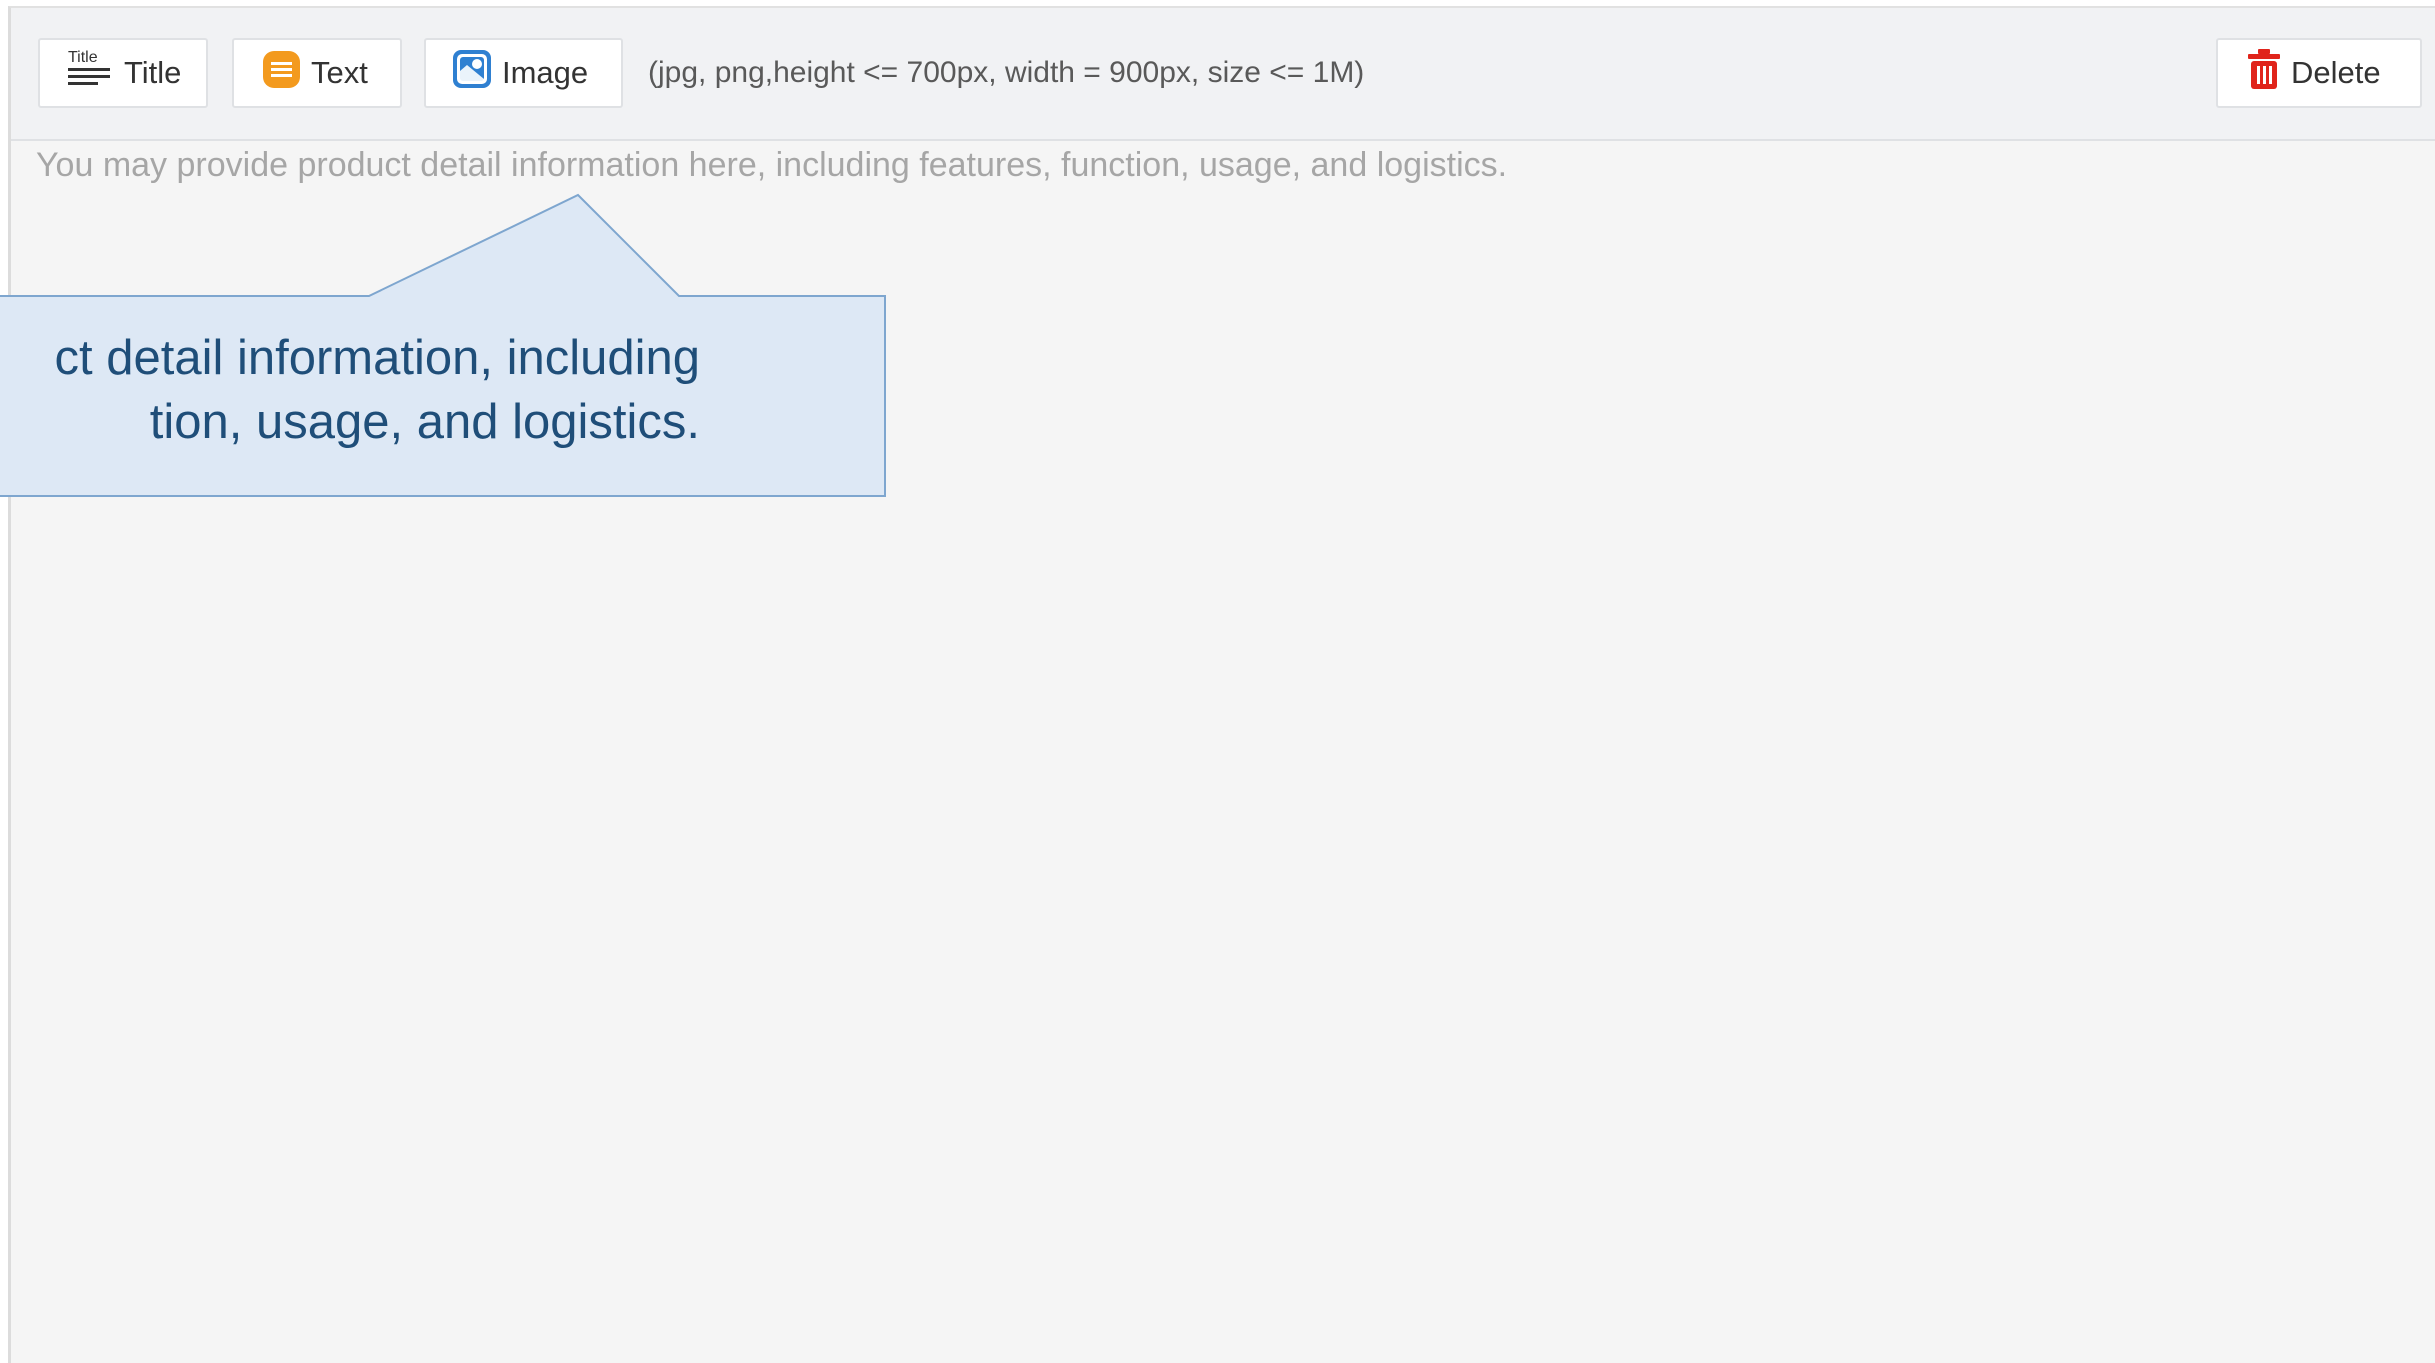 The image size is (2435, 1363). Describe the element at coordinates (545, 72) in the screenshot. I see `add-image-label: Image` at that location.